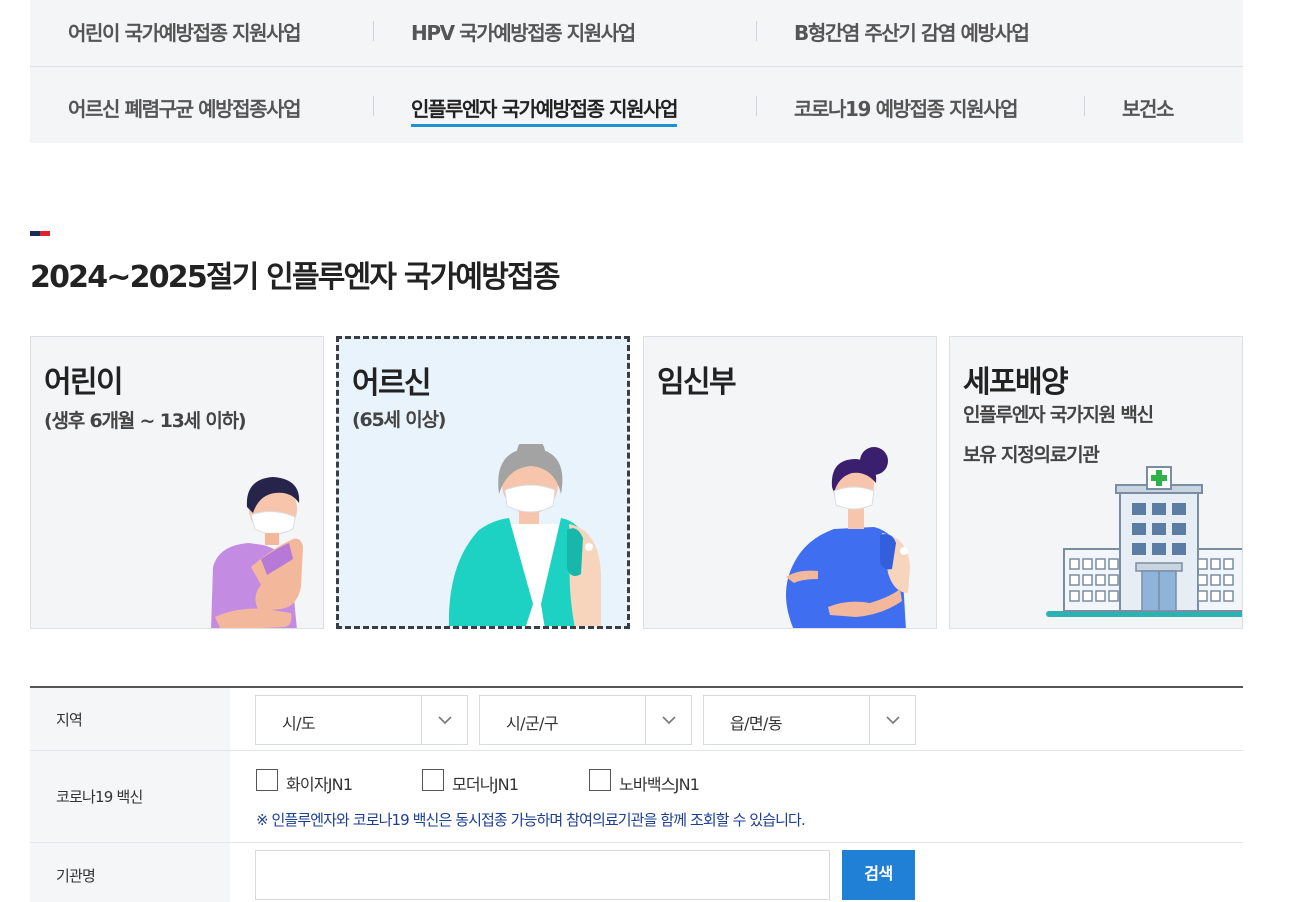 Image resolution: width=1291 pixels, height=902 pixels. What do you see at coordinates (659, 784) in the screenshot?
I see `checkbox-label: 노바백스JN1` at bounding box center [659, 784].